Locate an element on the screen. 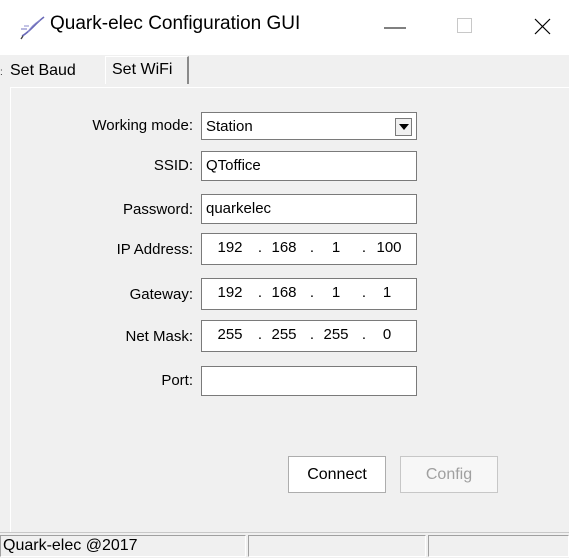  password-input: quarkelec is located at coordinates (309, 209).